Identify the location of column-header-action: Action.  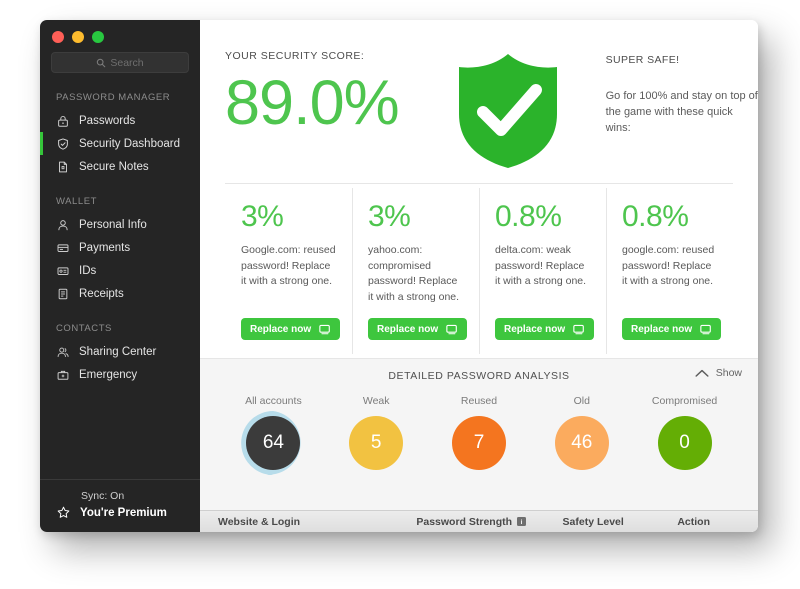
(708, 522).